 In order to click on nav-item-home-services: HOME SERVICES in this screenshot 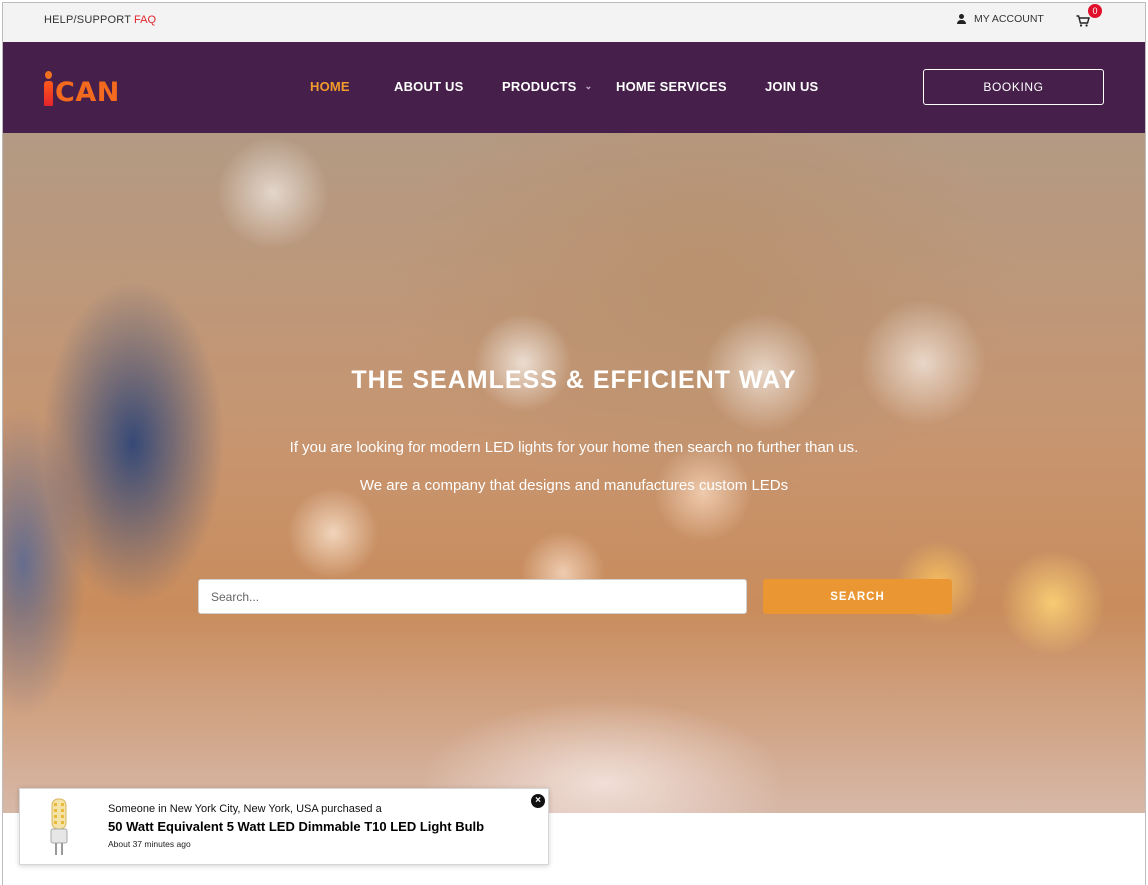, I will do `click(671, 86)`.